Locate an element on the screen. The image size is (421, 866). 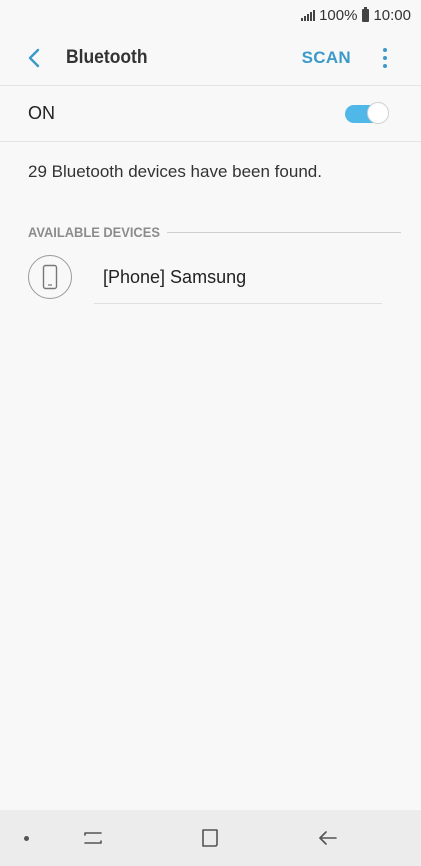
nav-back-button is located at coordinates (328, 838).